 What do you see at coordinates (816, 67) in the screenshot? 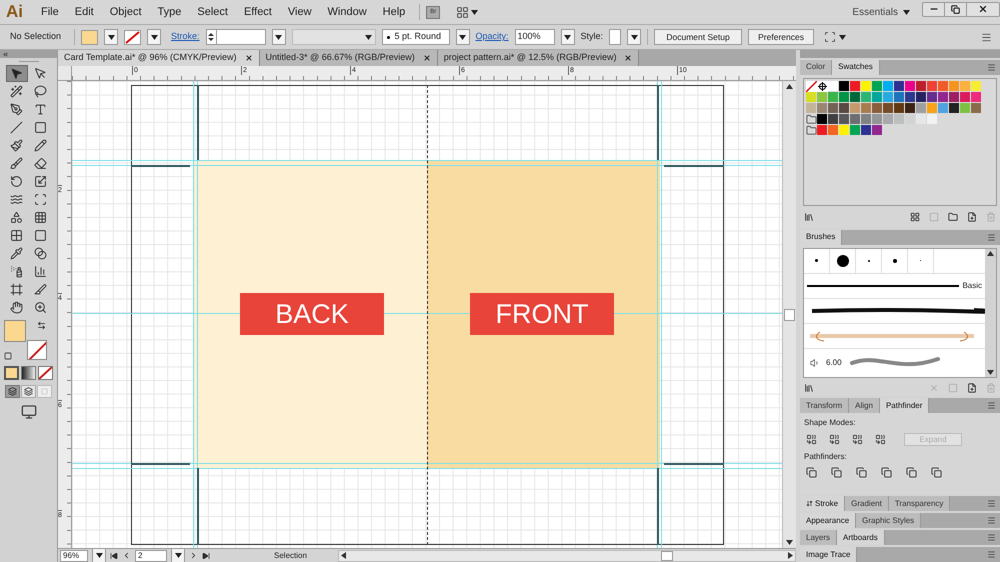
I see `panel-tab: Color` at bounding box center [816, 67].